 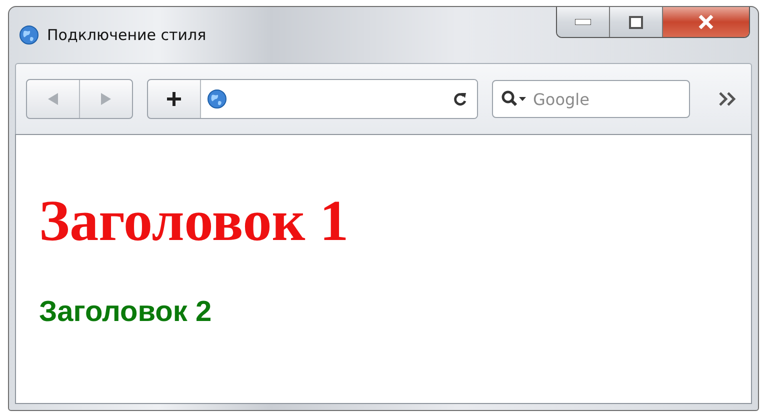 I want to click on close-button, so click(x=705, y=22).